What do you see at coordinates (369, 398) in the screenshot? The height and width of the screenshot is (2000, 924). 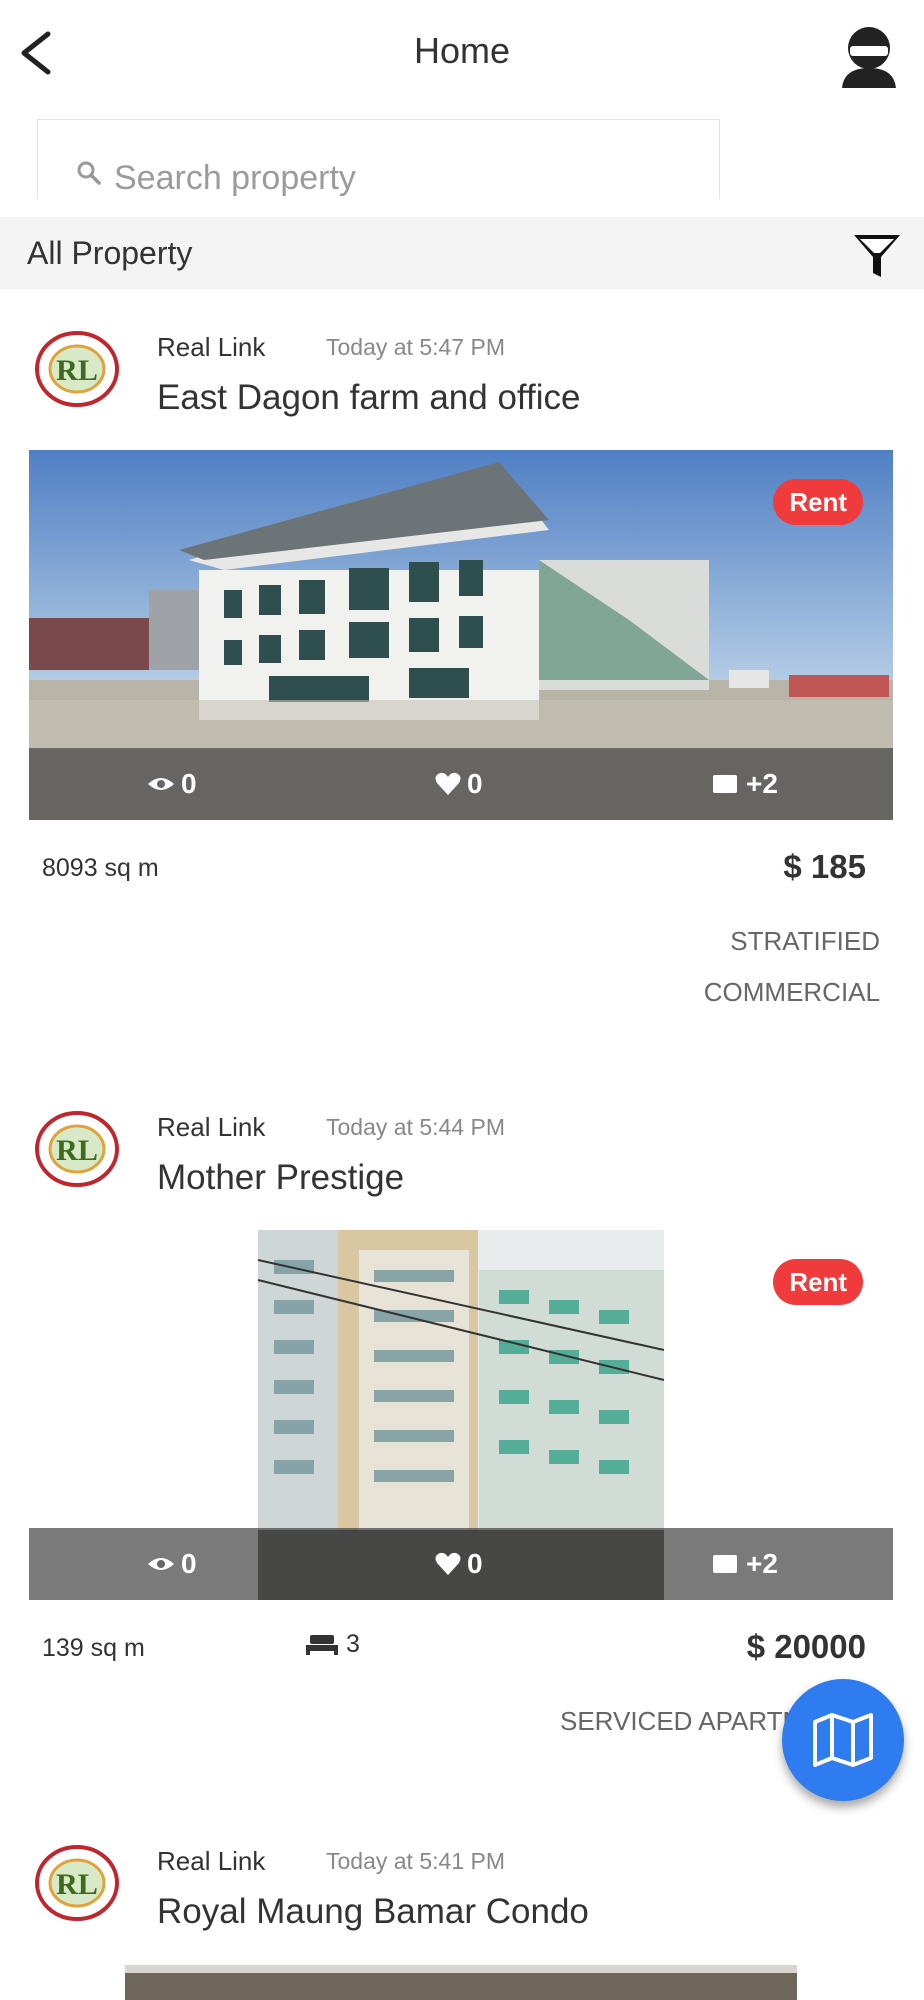 I see `listing-title: East Dagon farm and office` at bounding box center [369, 398].